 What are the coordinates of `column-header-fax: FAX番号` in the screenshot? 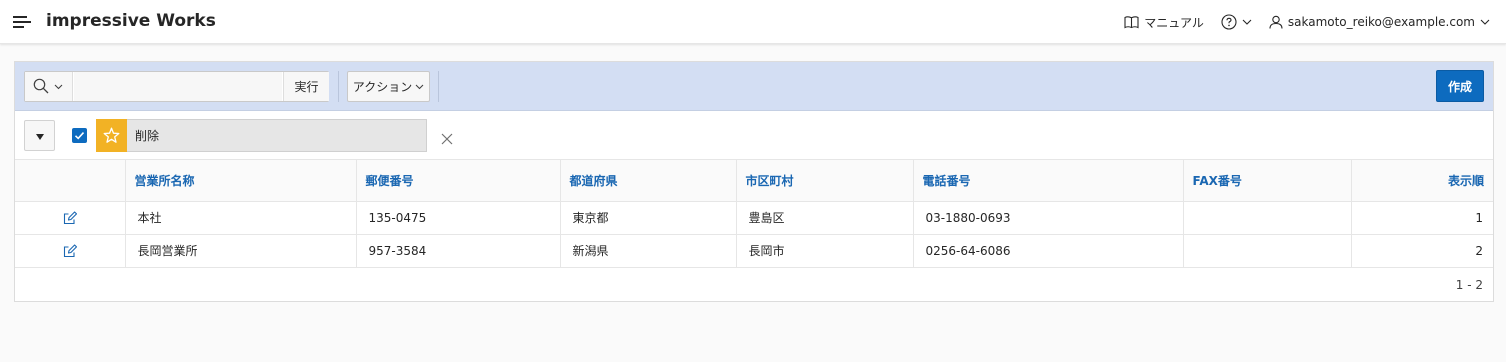 It's located at (1267, 181).